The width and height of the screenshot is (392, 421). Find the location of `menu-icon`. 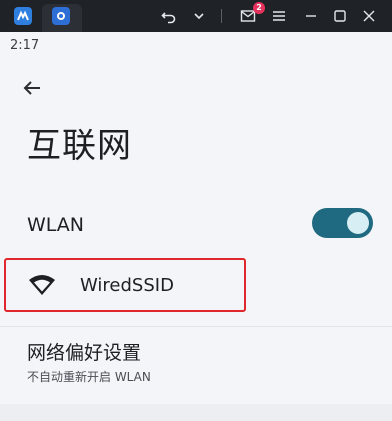

menu-icon is located at coordinates (279, 16).